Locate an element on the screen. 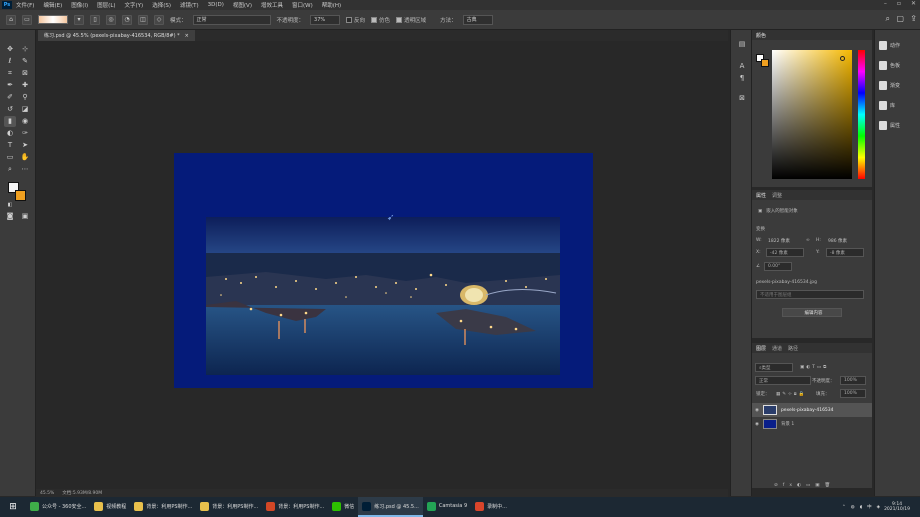  radial-gradient-icon: ◎ is located at coordinates (111, 19).